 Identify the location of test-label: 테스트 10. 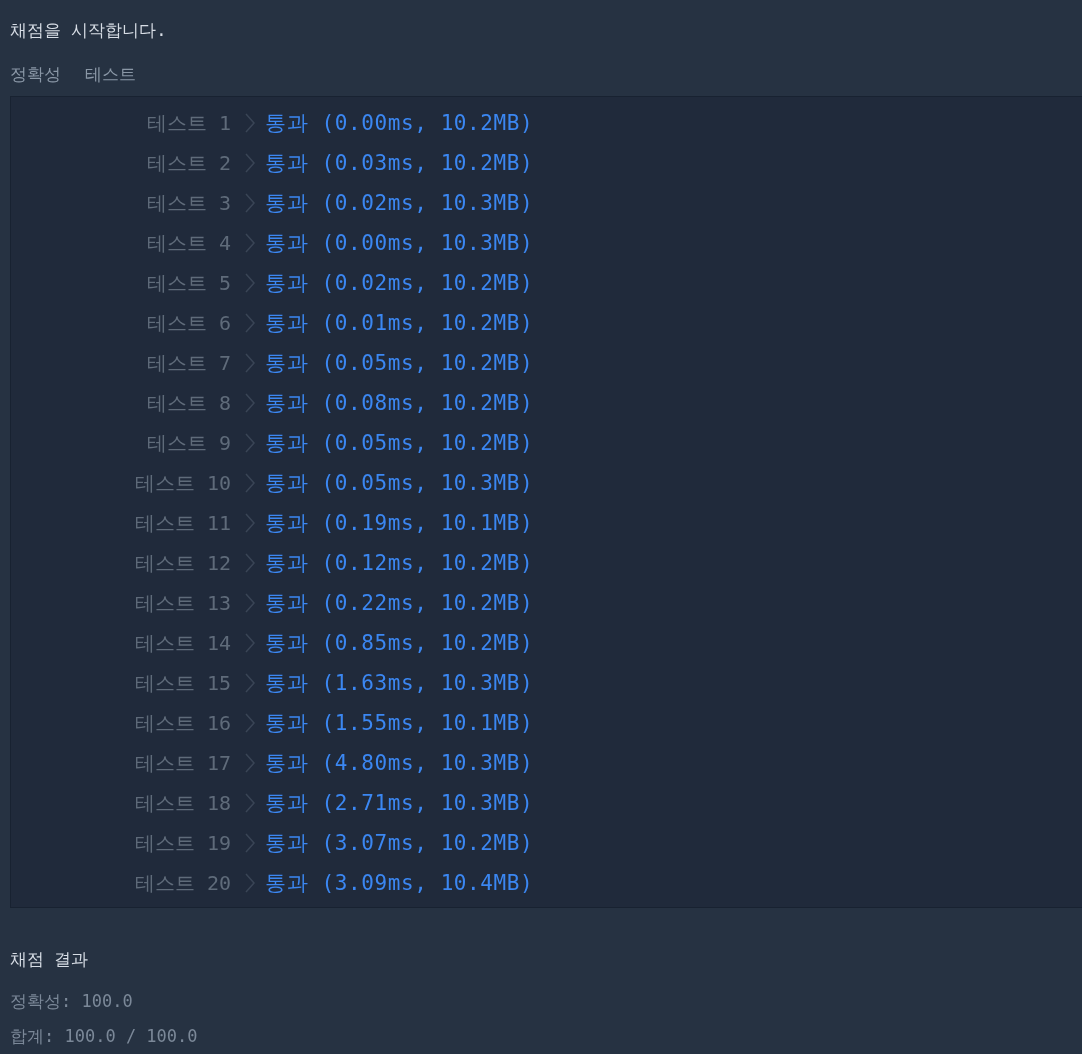
(182, 483).